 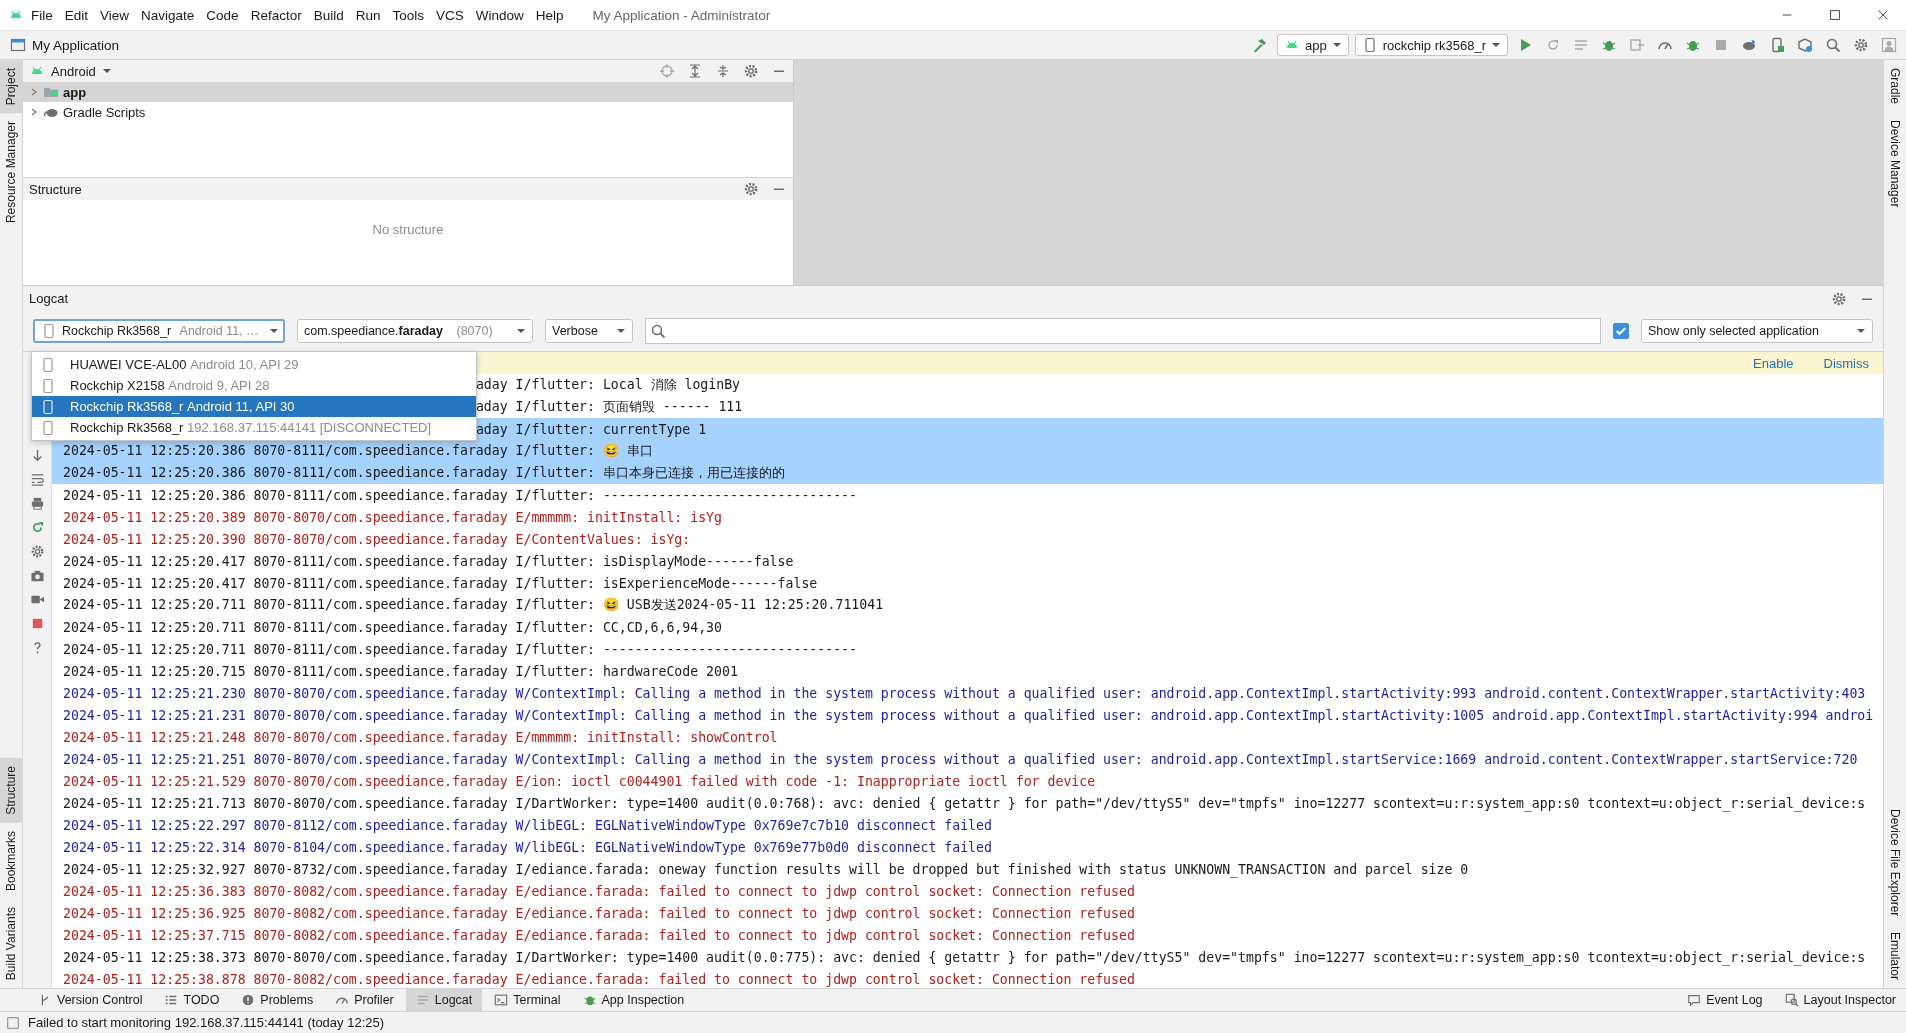 I want to click on menu-item: Build, so click(x=328, y=15).